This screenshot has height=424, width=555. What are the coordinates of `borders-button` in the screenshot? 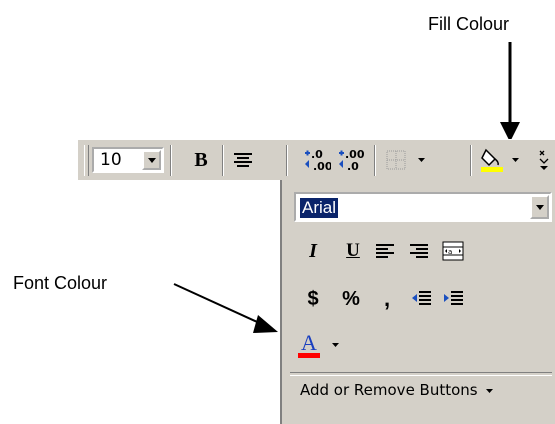 It's located at (405, 160).